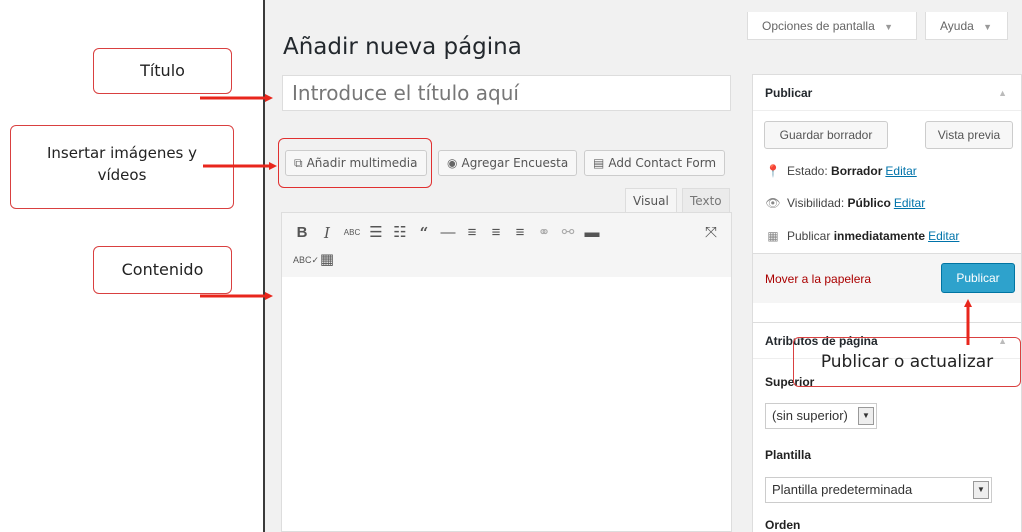 Image resolution: width=1022 pixels, height=532 pixels. I want to click on add-poll-button: ◉ Agregar Encuesta, so click(508, 163).